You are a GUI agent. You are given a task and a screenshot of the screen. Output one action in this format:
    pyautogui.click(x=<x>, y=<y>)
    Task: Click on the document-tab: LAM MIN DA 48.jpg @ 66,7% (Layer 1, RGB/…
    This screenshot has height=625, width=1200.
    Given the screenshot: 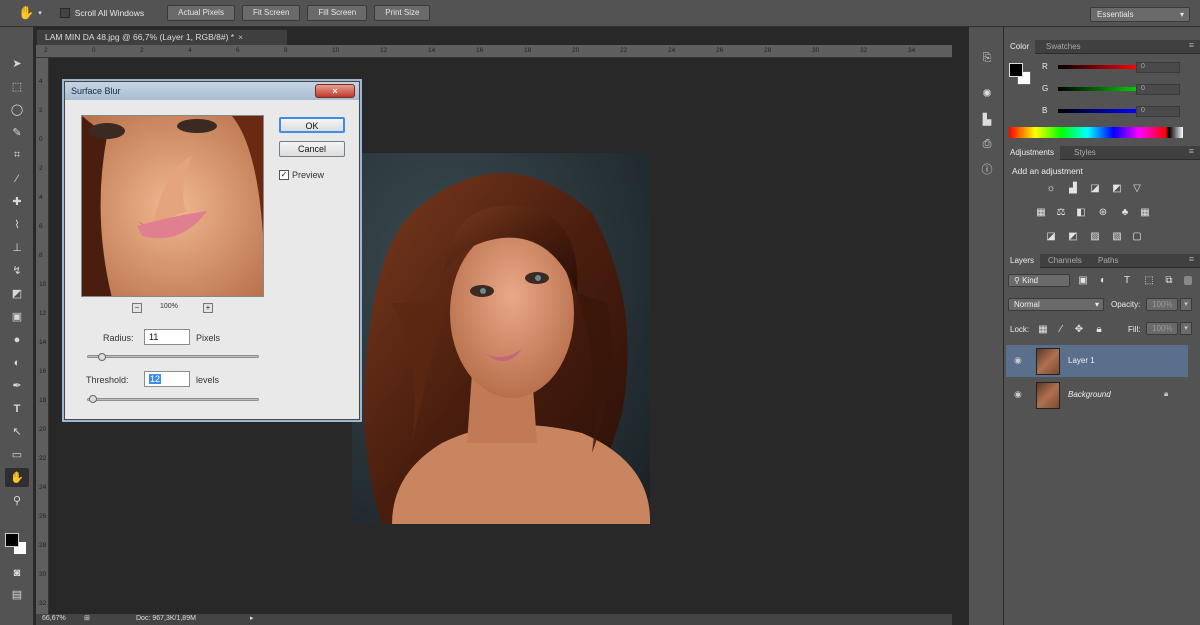 What is the action you would take?
    pyautogui.click(x=162, y=37)
    